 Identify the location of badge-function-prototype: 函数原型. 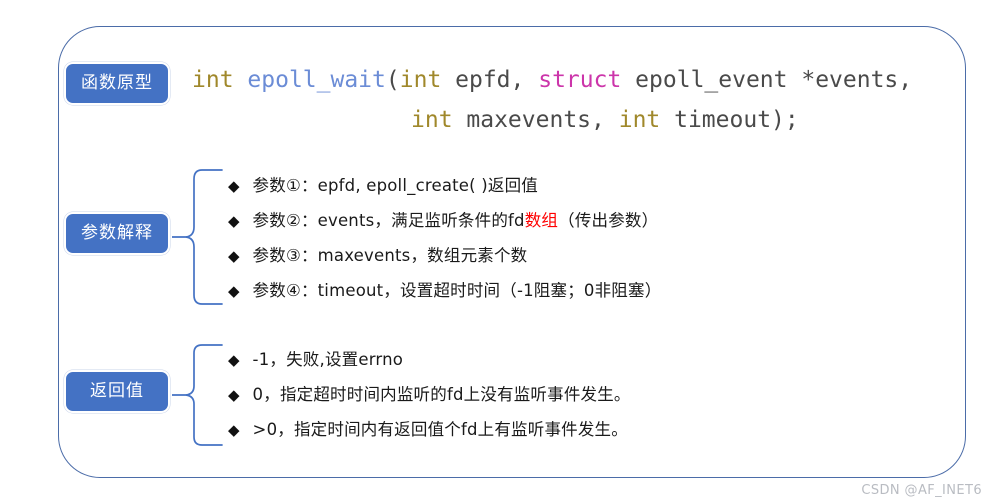
(117, 83).